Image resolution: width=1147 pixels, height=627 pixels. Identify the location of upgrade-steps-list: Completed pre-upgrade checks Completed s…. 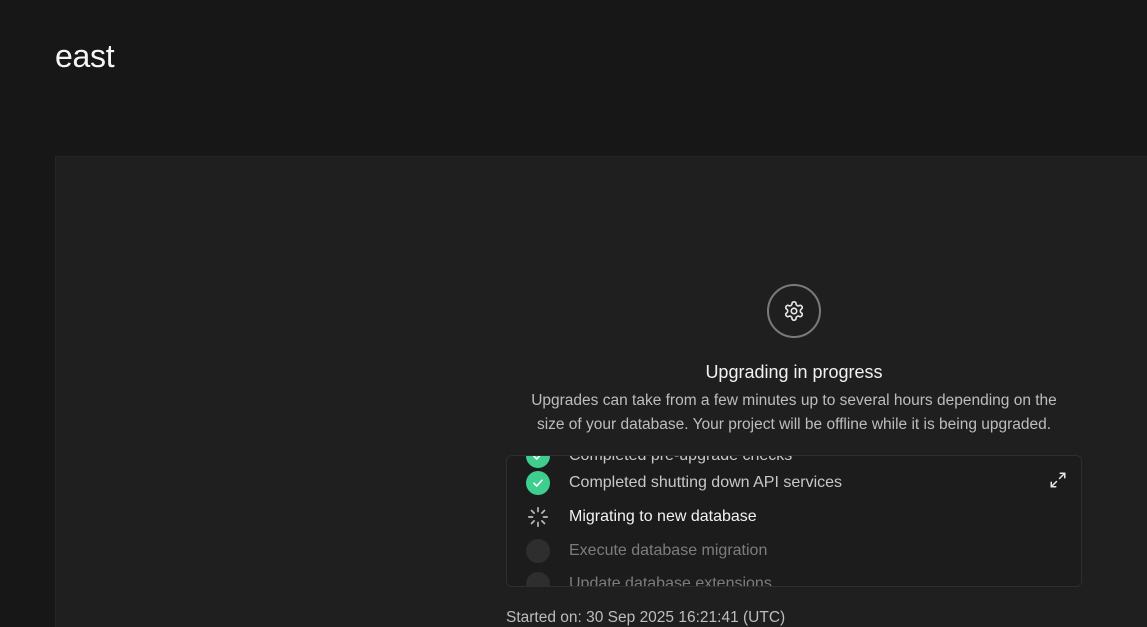
(794, 521).